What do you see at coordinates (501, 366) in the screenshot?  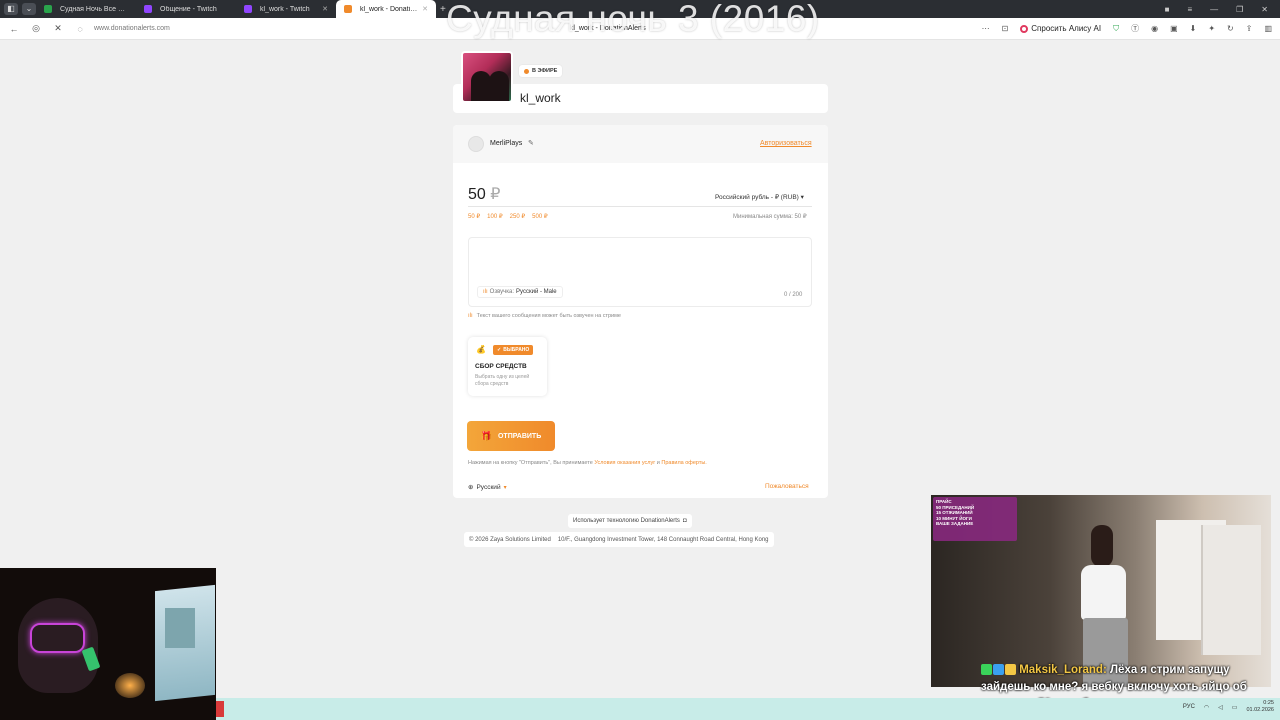 I see `goal-title: СБОР СРЕДСТВ` at bounding box center [501, 366].